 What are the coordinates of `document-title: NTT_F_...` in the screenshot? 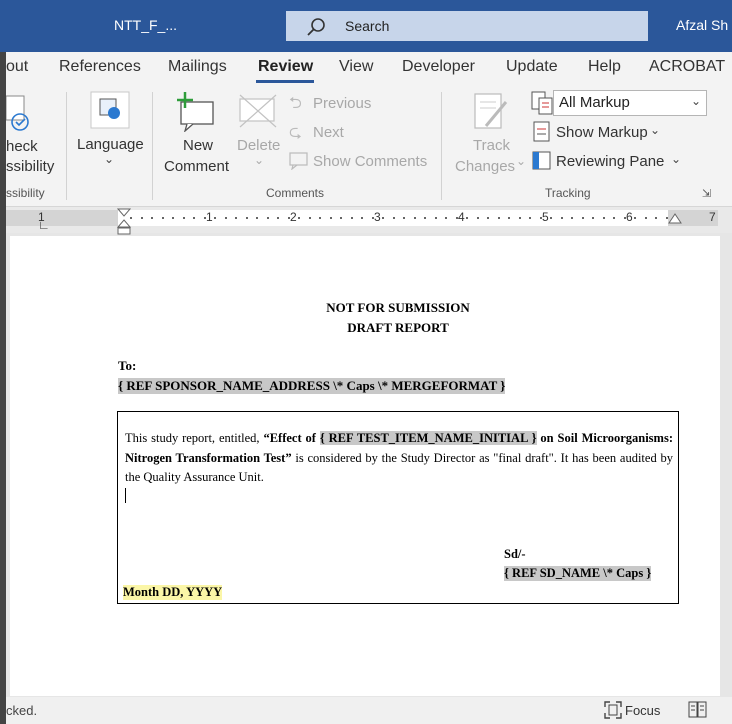 It's located at (146, 25).